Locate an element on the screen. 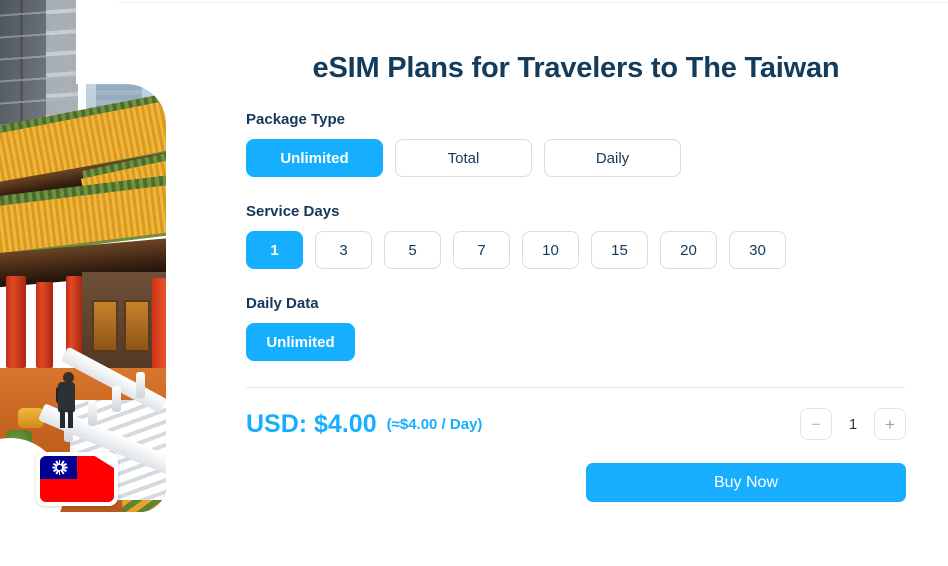 This screenshot has width=948, height=566. taiwan-flag-icon is located at coordinates (77, 479).